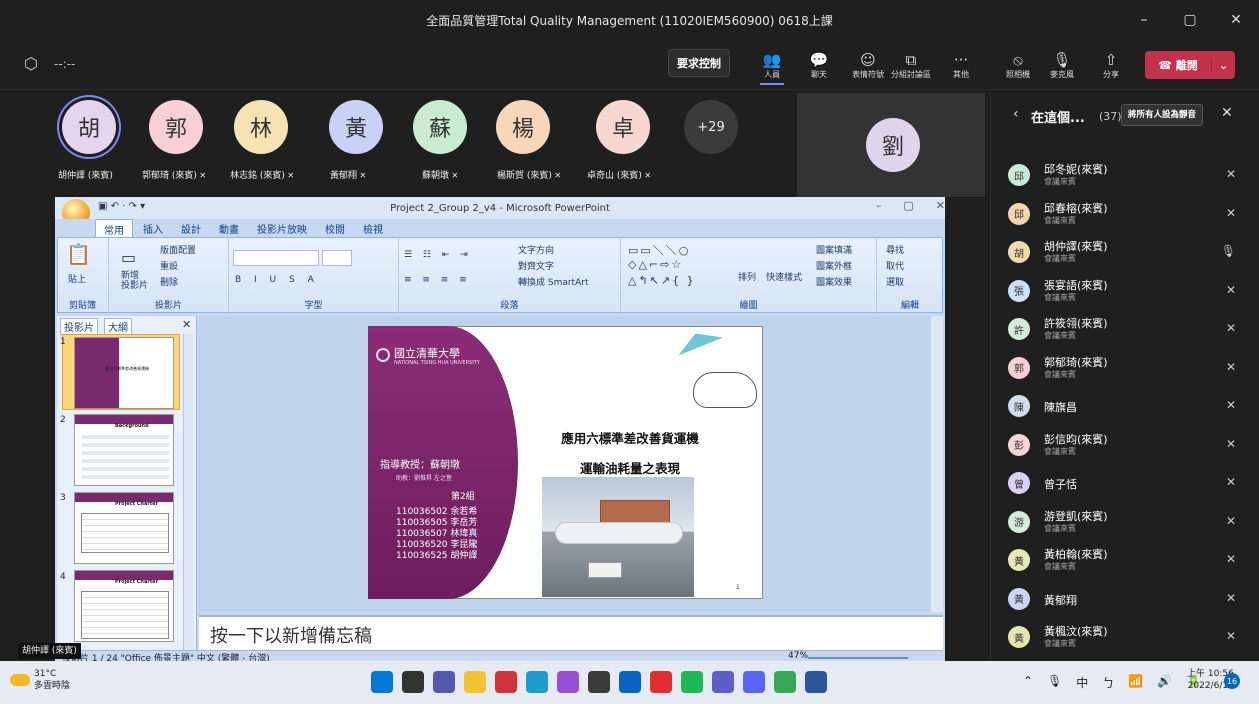  What do you see at coordinates (655, 264) in the screenshot?
I see `shapes-gallery-row2: ◇△⌐⇨☆` at bounding box center [655, 264].